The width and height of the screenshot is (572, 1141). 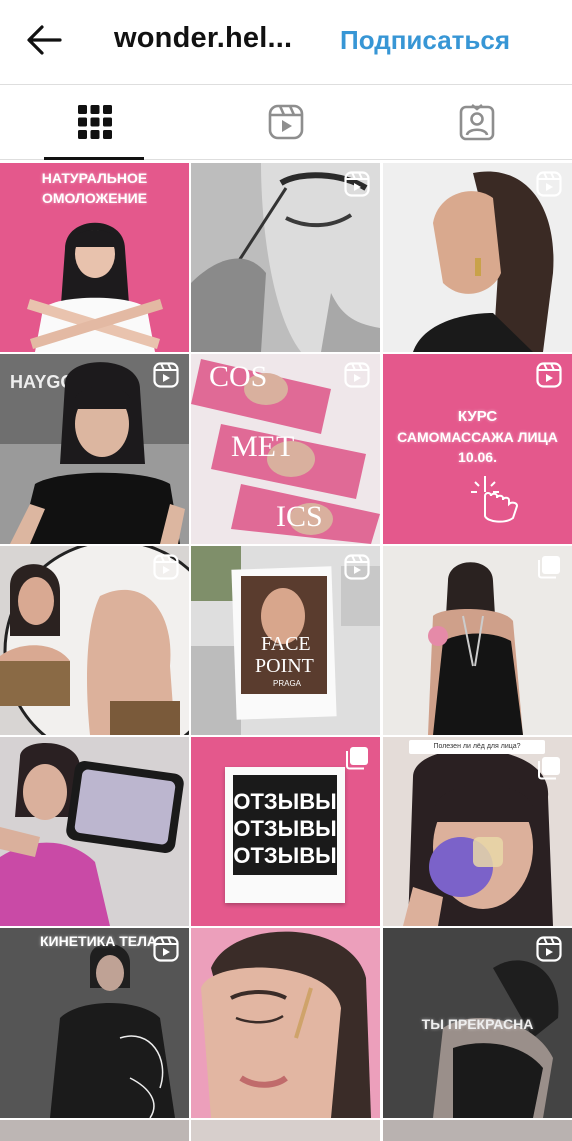 What do you see at coordinates (99, 941) in the screenshot?
I see `post-caption: КИНЕТИКА ТЕЛА` at bounding box center [99, 941].